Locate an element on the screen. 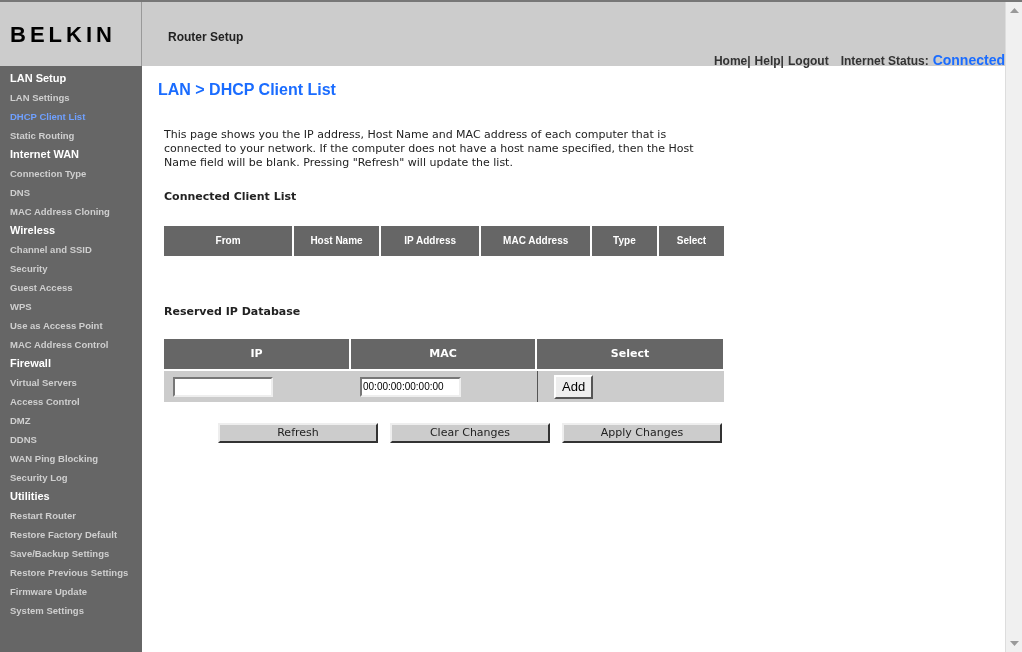  sidebar-item: Guest Access is located at coordinates (71, 287).